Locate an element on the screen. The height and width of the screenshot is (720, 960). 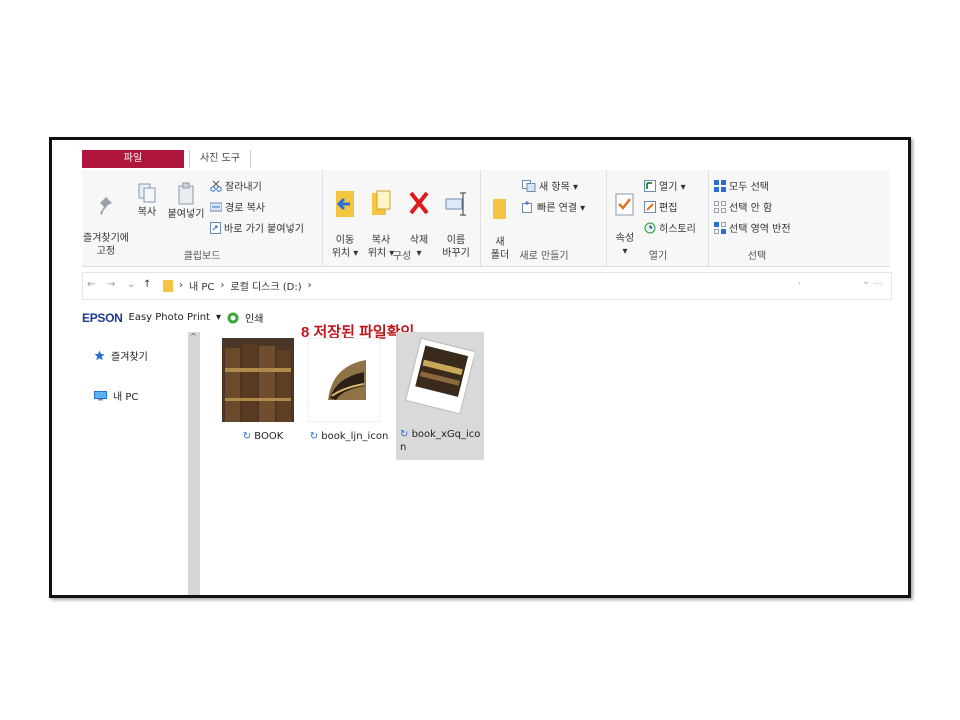
file-name: ↻ book_xGq_ico n is located at coordinates (440, 441).